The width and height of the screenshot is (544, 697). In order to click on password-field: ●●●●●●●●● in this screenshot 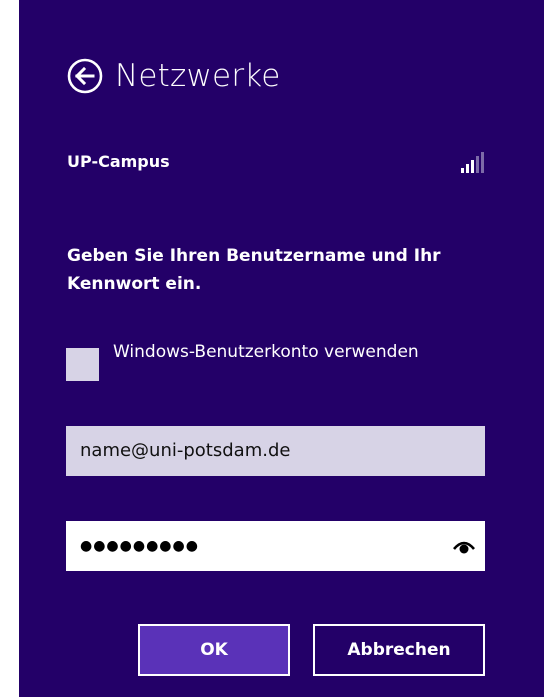, I will do `click(275, 546)`.